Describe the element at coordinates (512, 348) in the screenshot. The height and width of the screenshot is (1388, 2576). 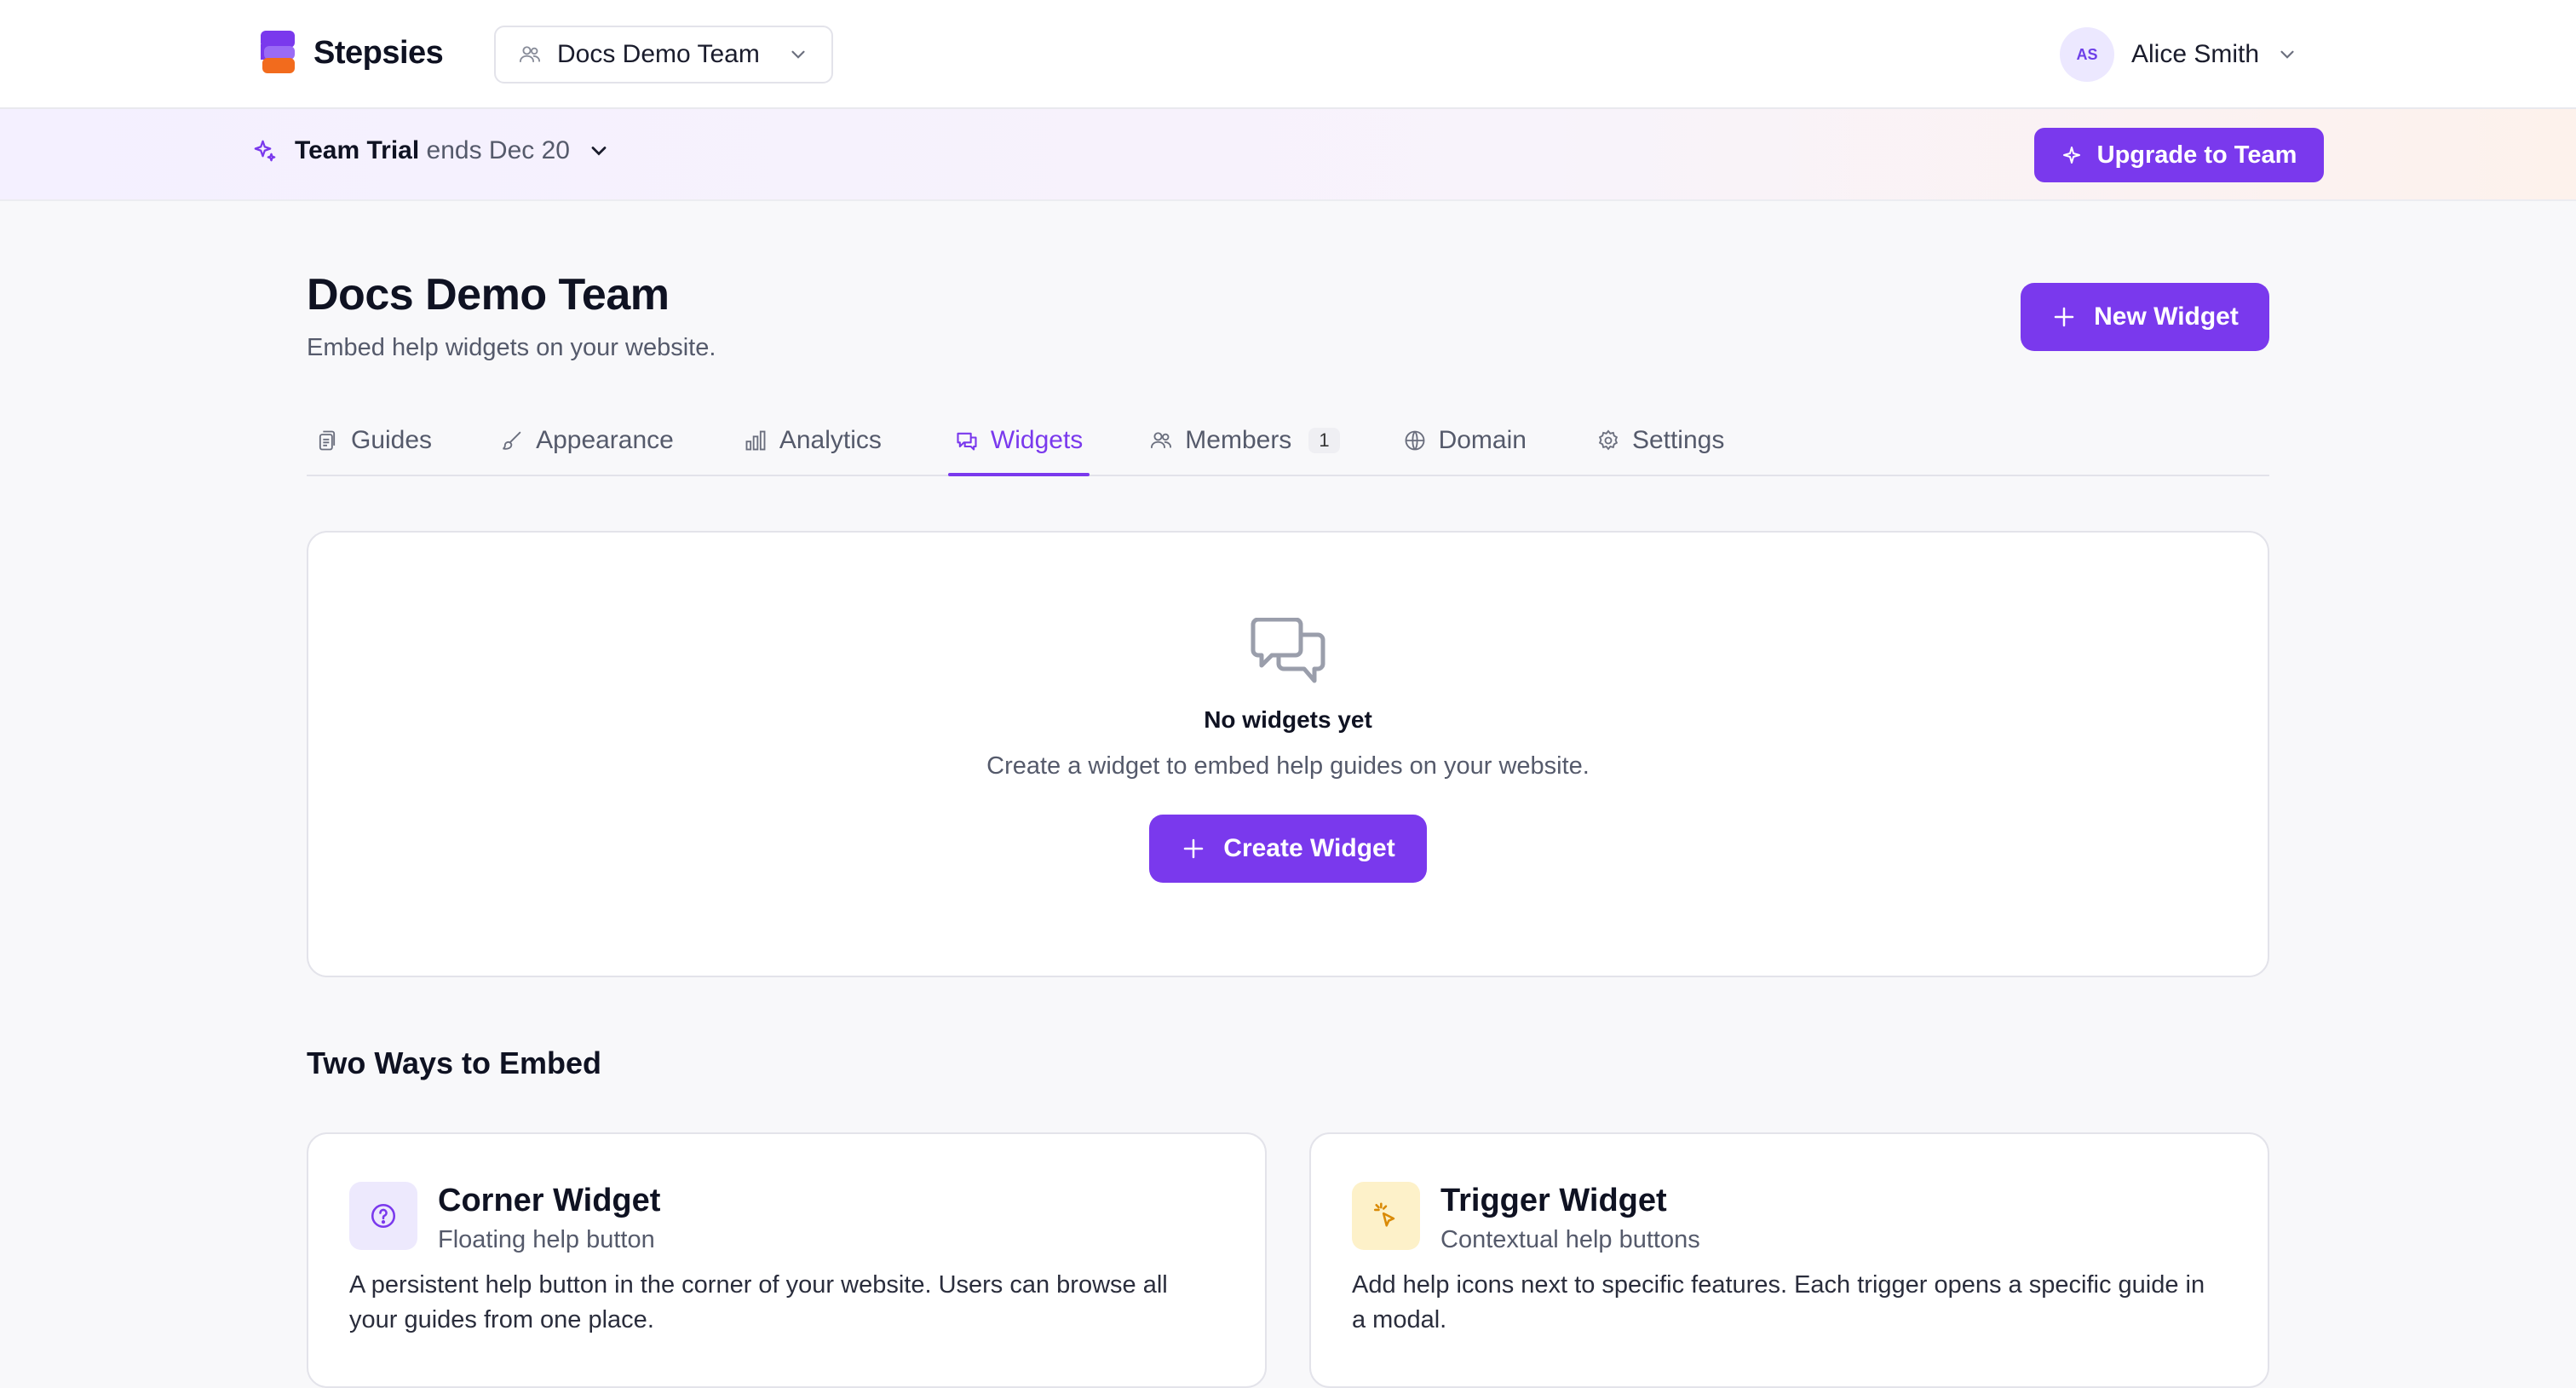
I see `page-subtitle: Embed help widgets on your website.` at that location.